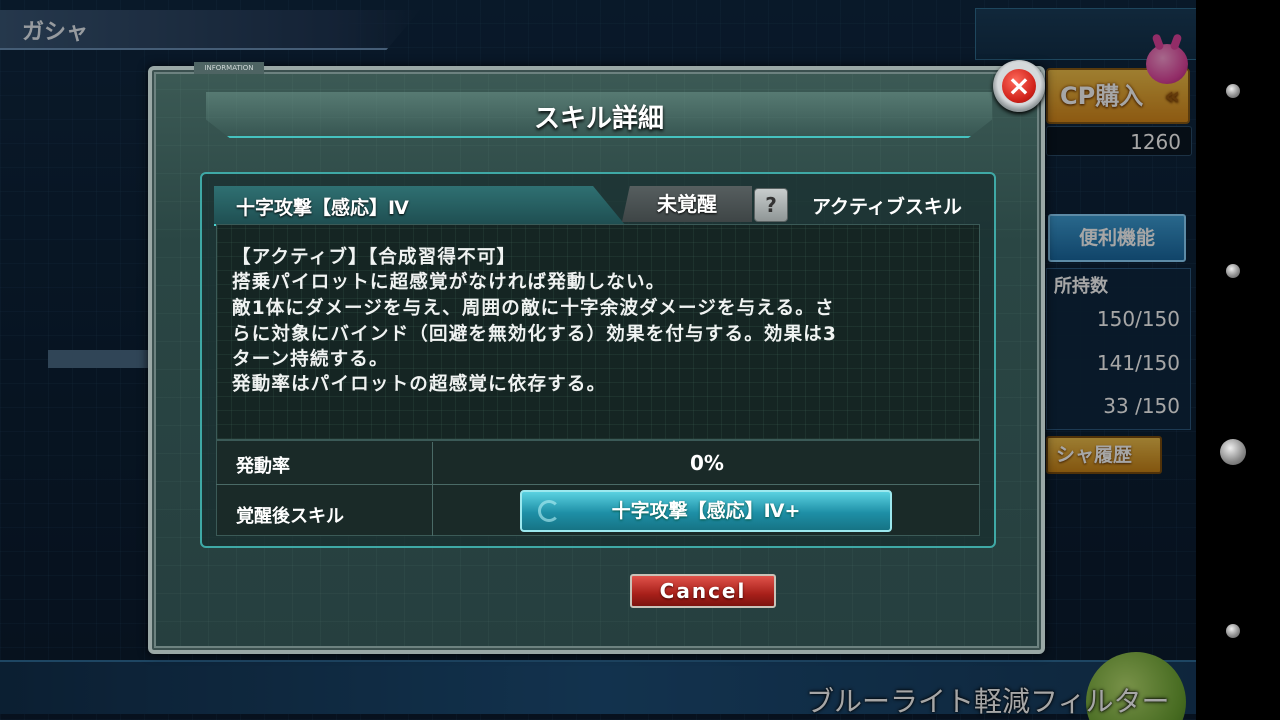 This screenshot has width=1280, height=720. Describe the element at coordinates (535, 334) in the screenshot. I see `description-line: らに対象にバインド（回避を無効化する）効果を付与する。効果は3` at that location.